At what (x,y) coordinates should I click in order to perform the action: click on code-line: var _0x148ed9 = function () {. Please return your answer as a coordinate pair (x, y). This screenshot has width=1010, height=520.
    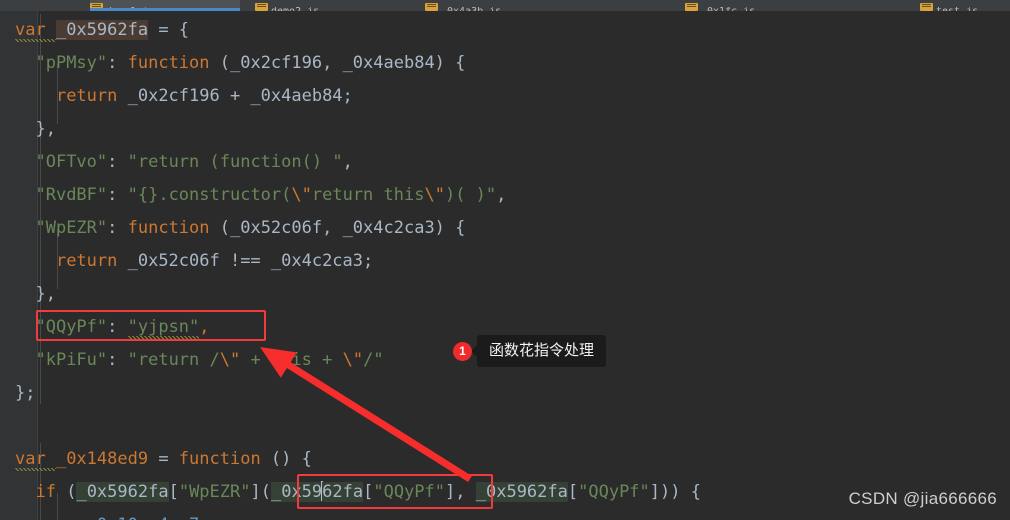
    Looking at the image, I should click on (163, 459).